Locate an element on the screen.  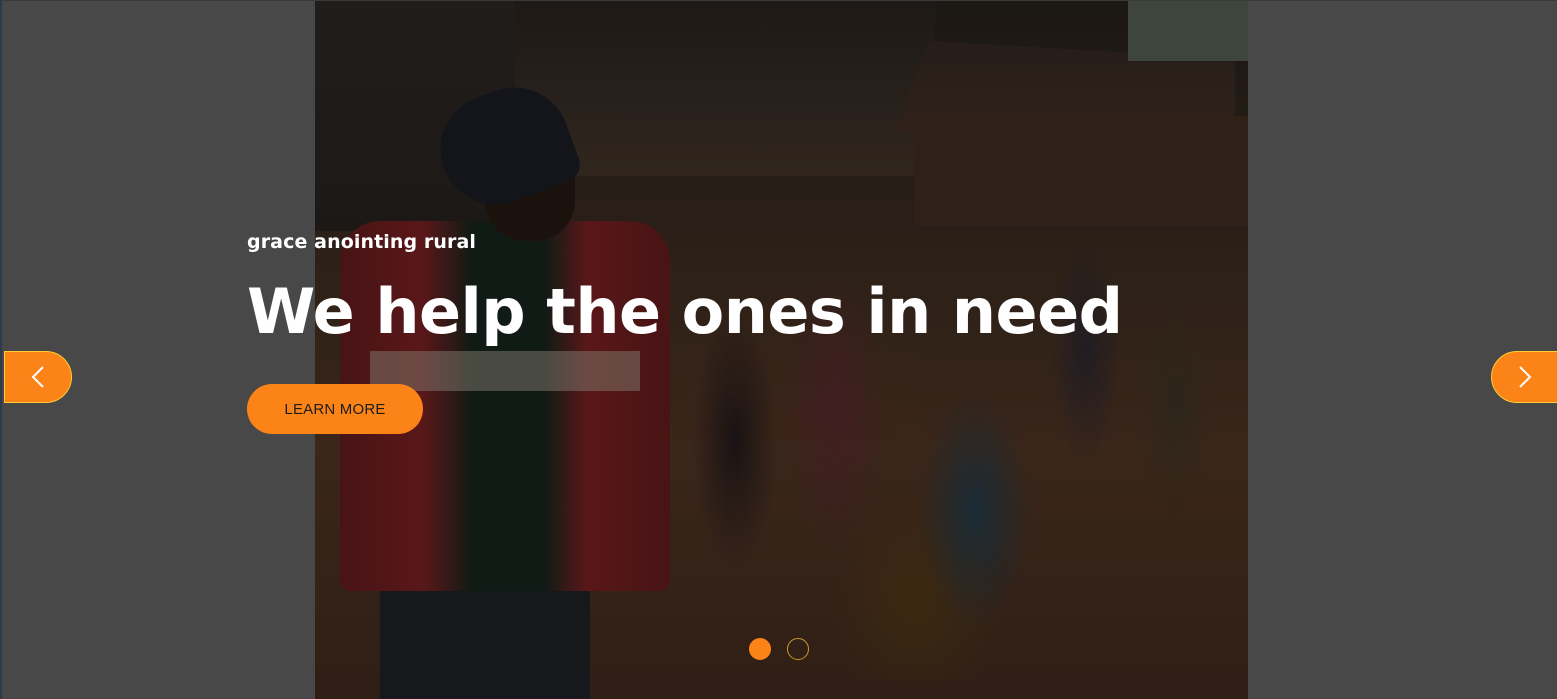
slide-subtitle: grace anointing rural is located at coordinates (362, 242).